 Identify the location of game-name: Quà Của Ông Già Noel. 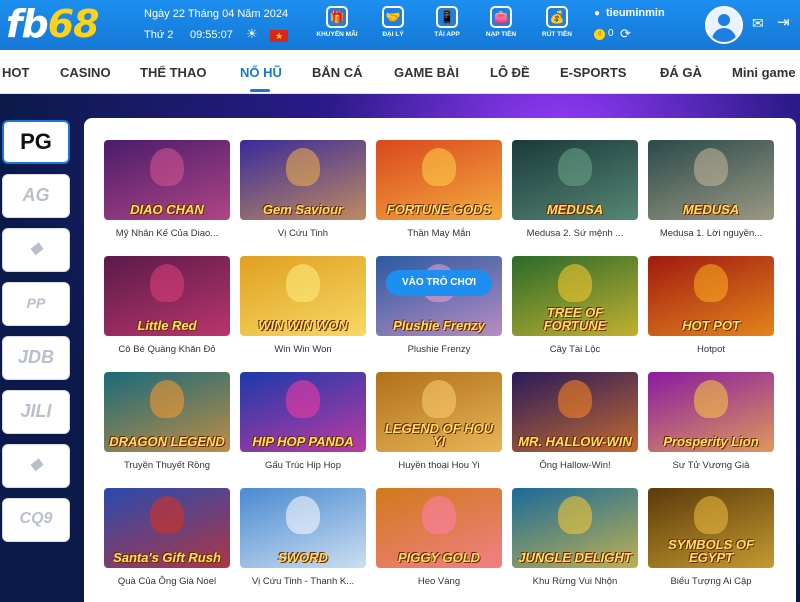
(167, 581).